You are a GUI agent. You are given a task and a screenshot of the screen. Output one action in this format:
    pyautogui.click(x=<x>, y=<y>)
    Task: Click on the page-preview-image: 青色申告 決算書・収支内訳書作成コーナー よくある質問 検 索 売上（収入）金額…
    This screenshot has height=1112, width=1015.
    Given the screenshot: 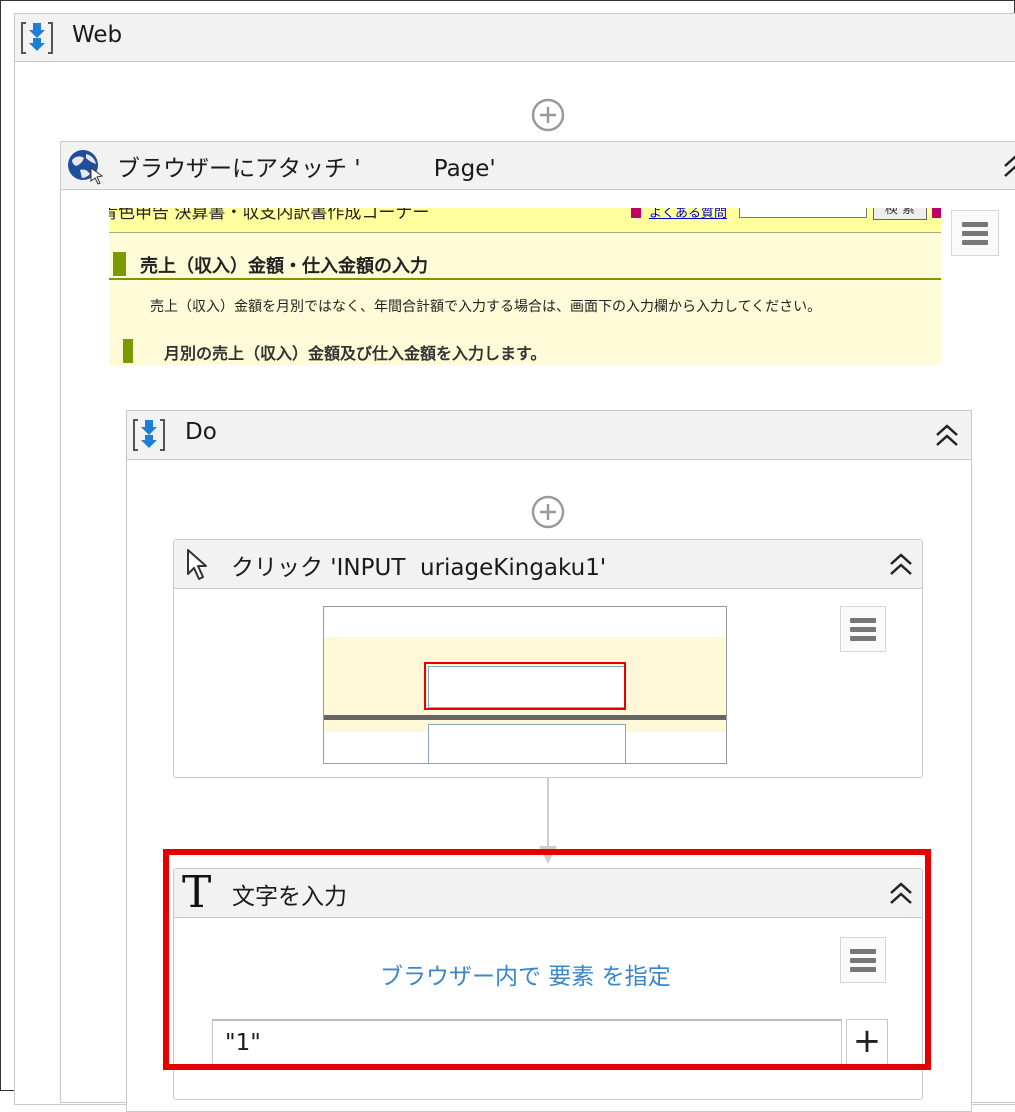 What is the action you would take?
    pyautogui.click(x=525, y=286)
    